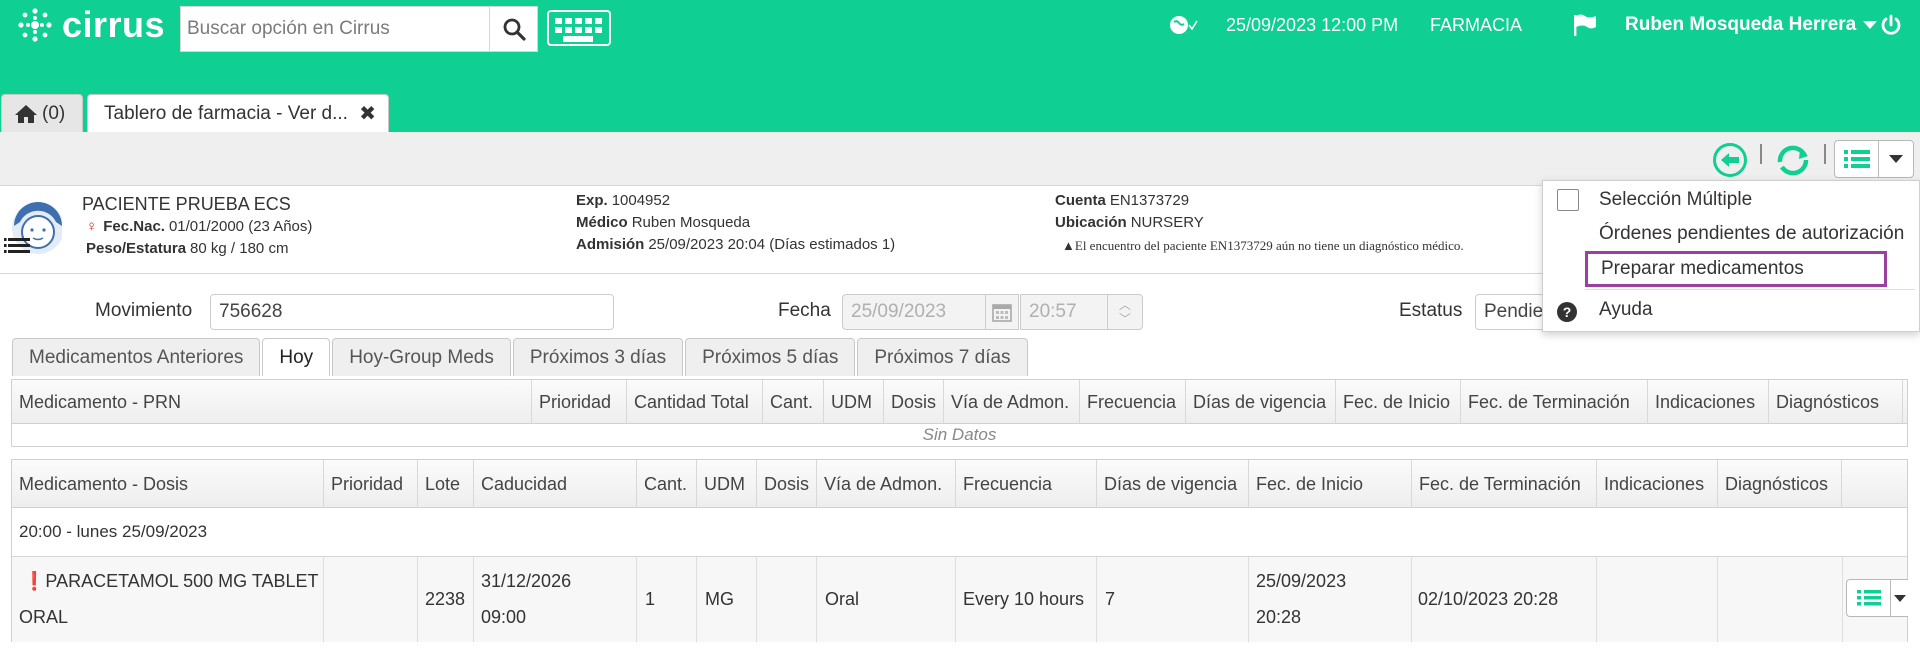 The image size is (1920, 654). Describe the element at coordinates (1751, 25) in the screenshot. I see `user-menu: Ruben Mosqueda Herrera` at that location.